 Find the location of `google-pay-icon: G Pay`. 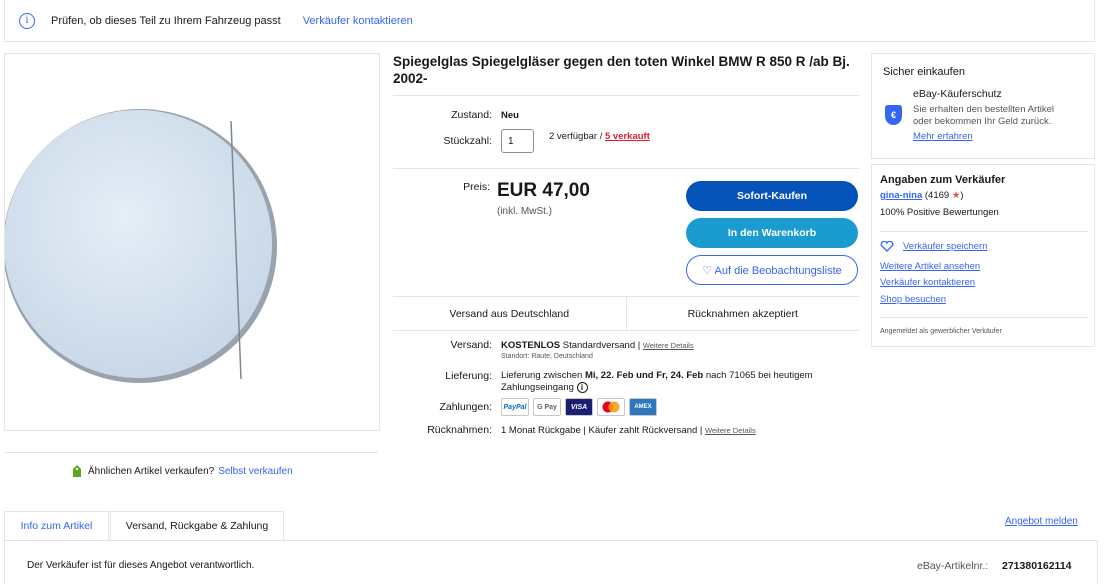

google-pay-icon: G Pay is located at coordinates (547, 407).